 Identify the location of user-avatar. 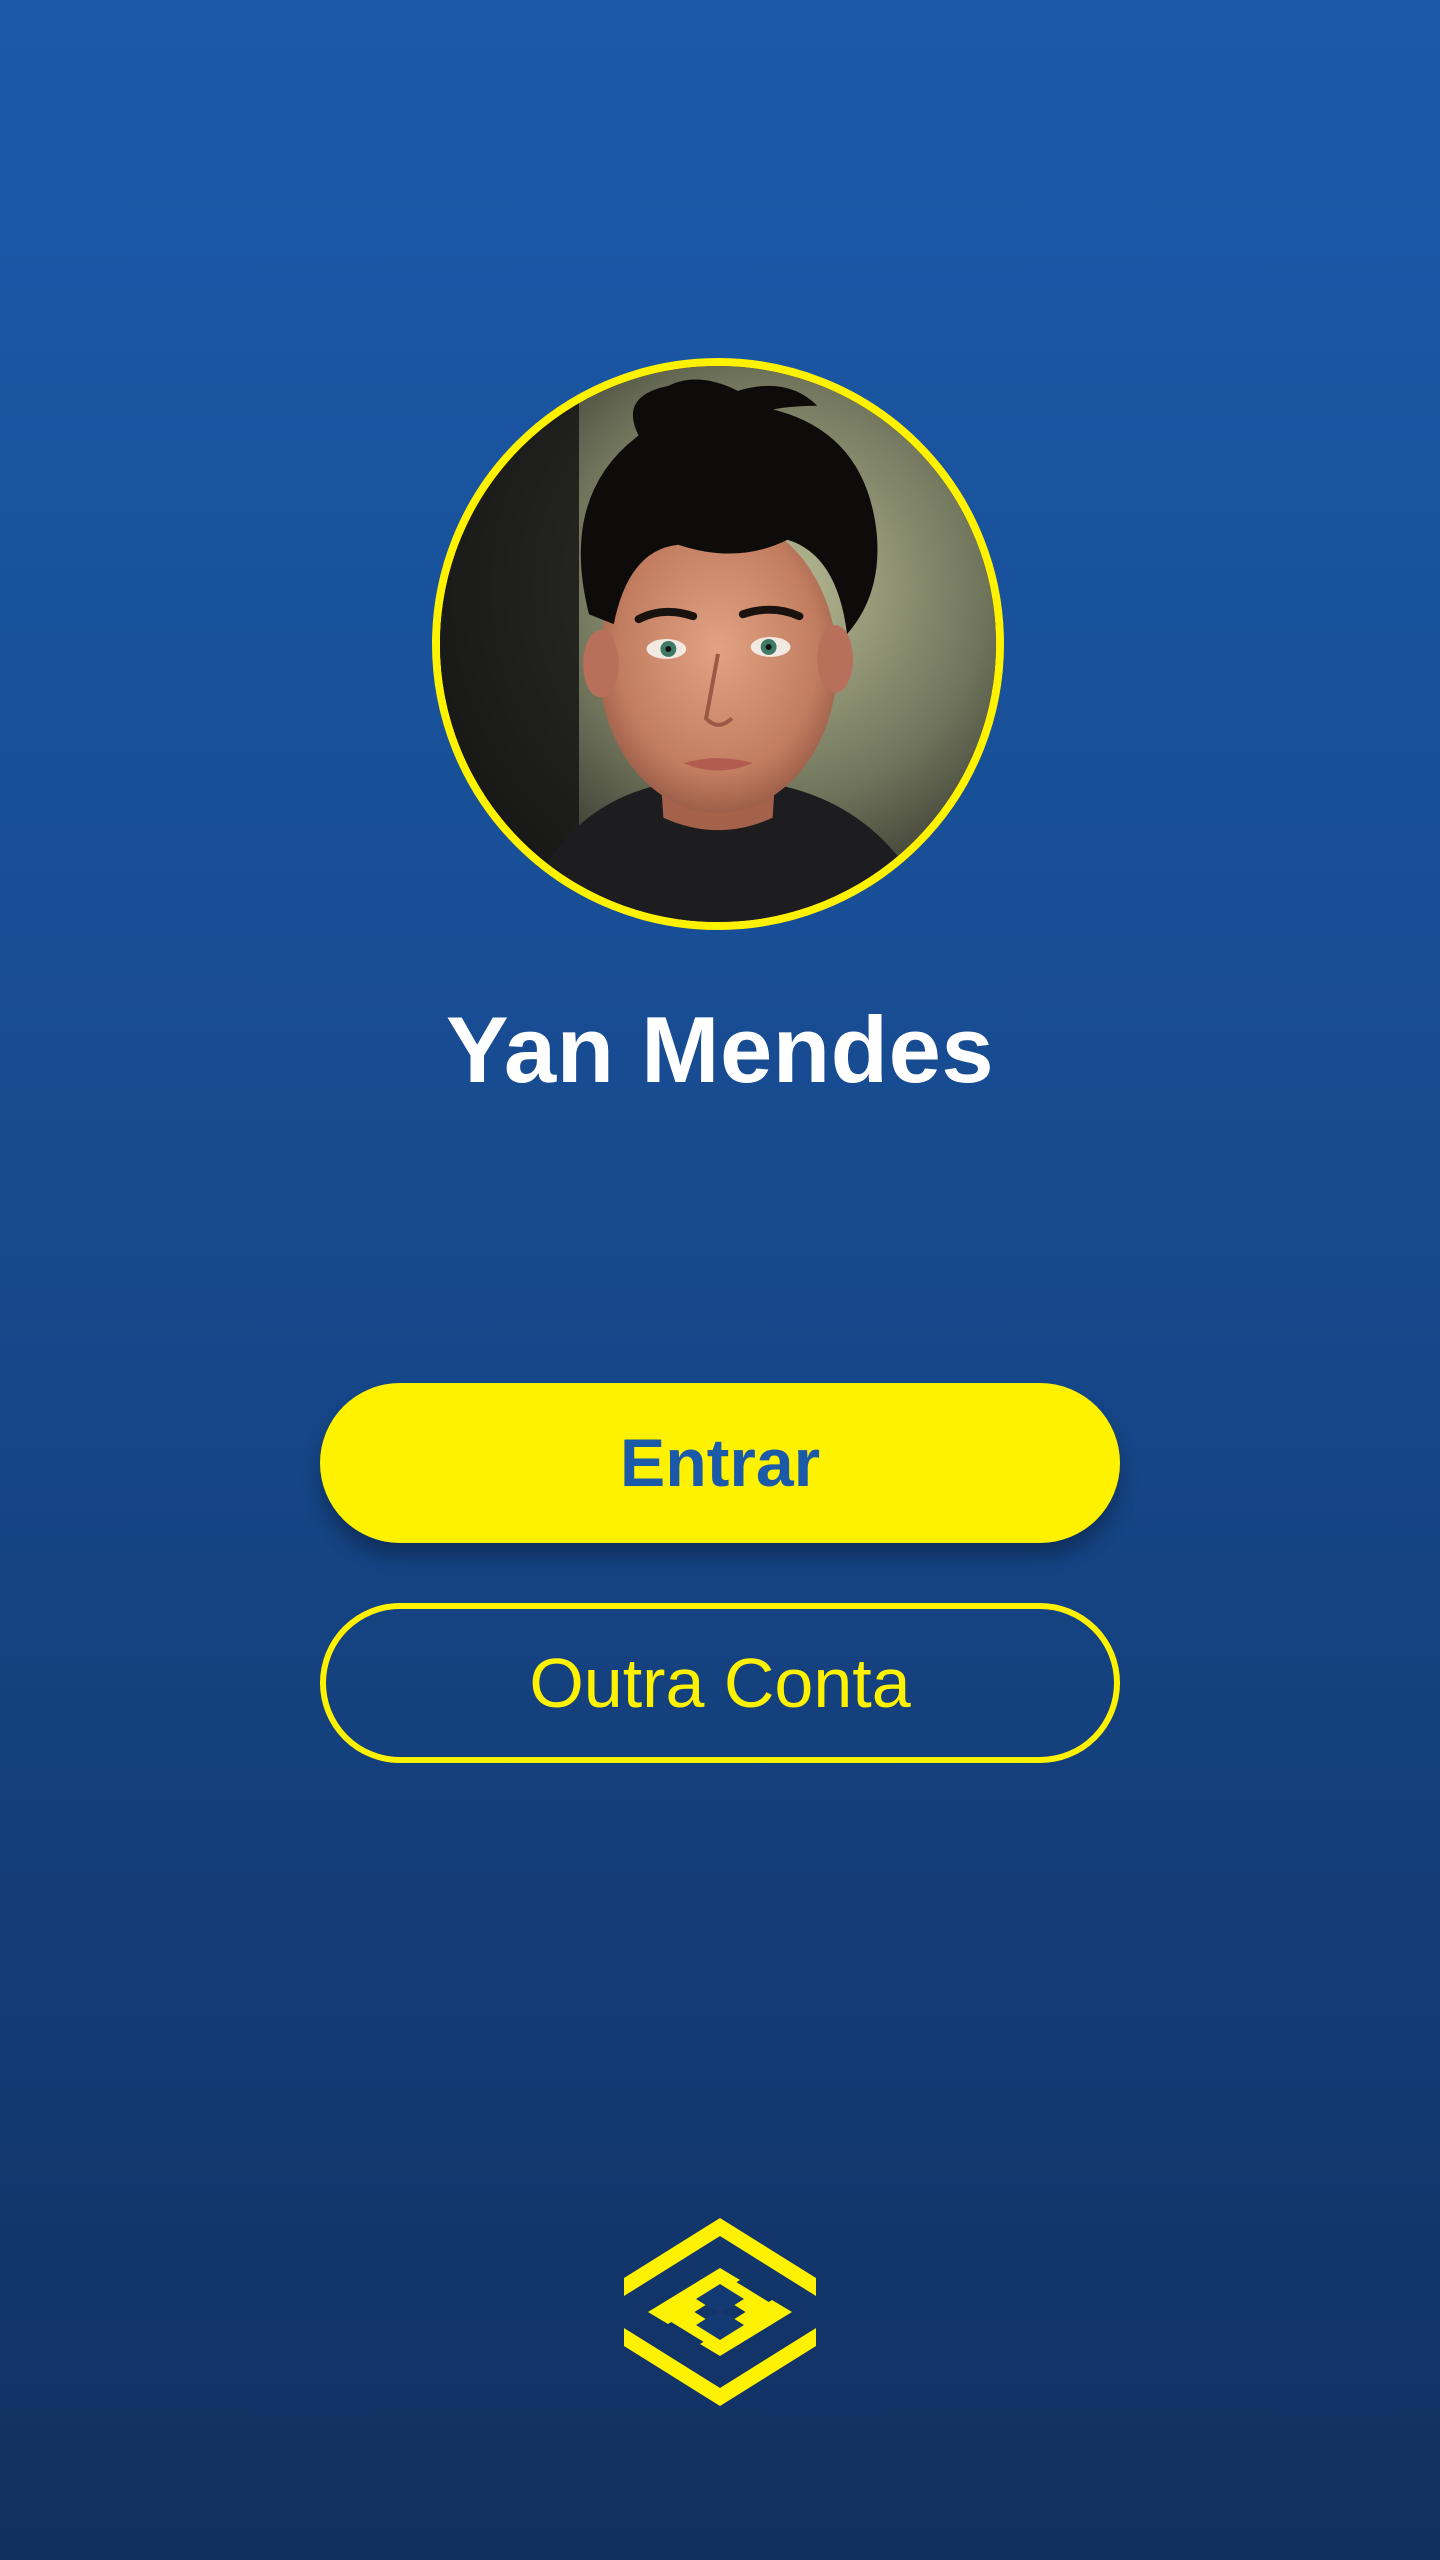
(718, 644).